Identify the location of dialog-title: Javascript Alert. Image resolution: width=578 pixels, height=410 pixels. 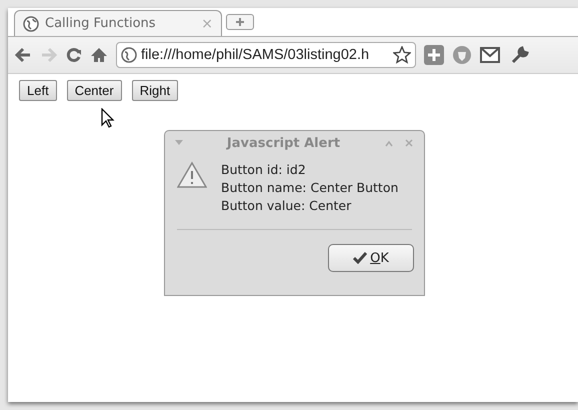
(283, 143).